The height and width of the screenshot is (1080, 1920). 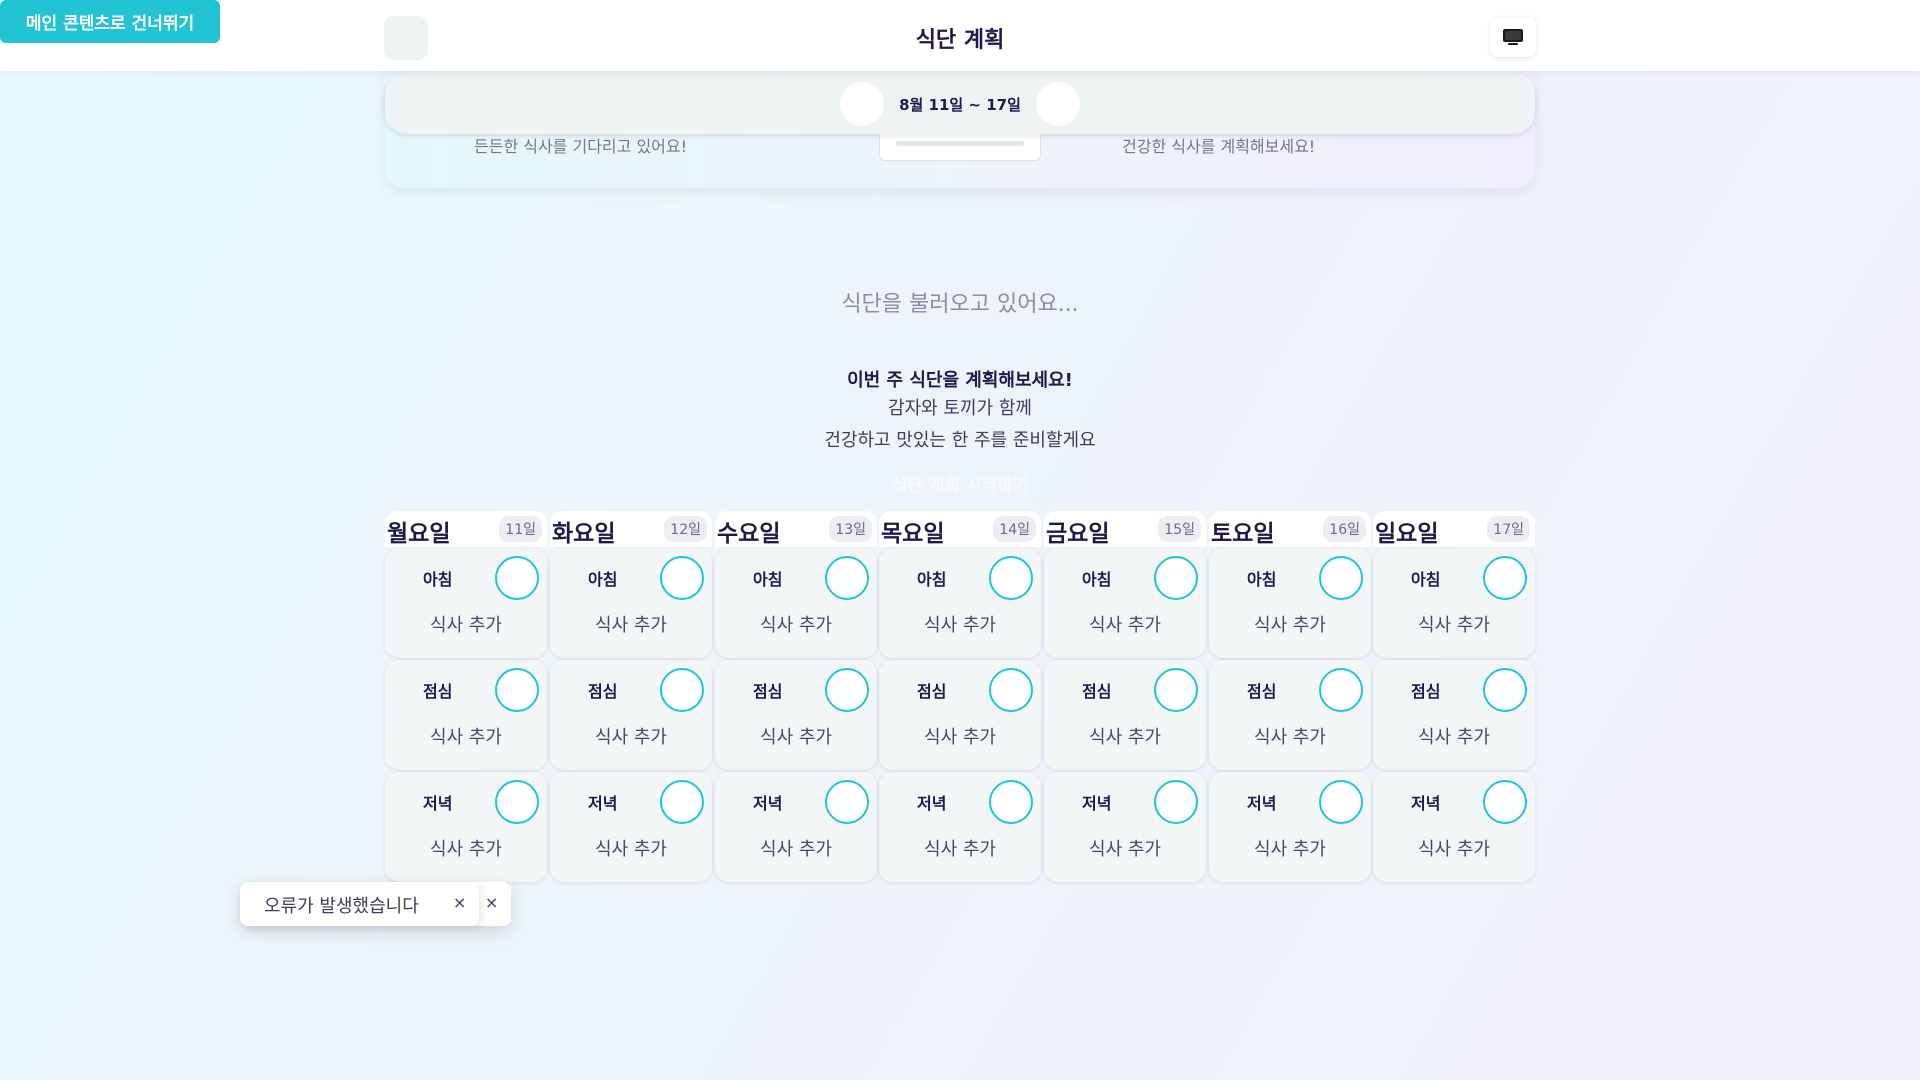 What do you see at coordinates (359, 904) in the screenshot?
I see `error-toast-front: 오류가 발생했습니다 ×` at bounding box center [359, 904].